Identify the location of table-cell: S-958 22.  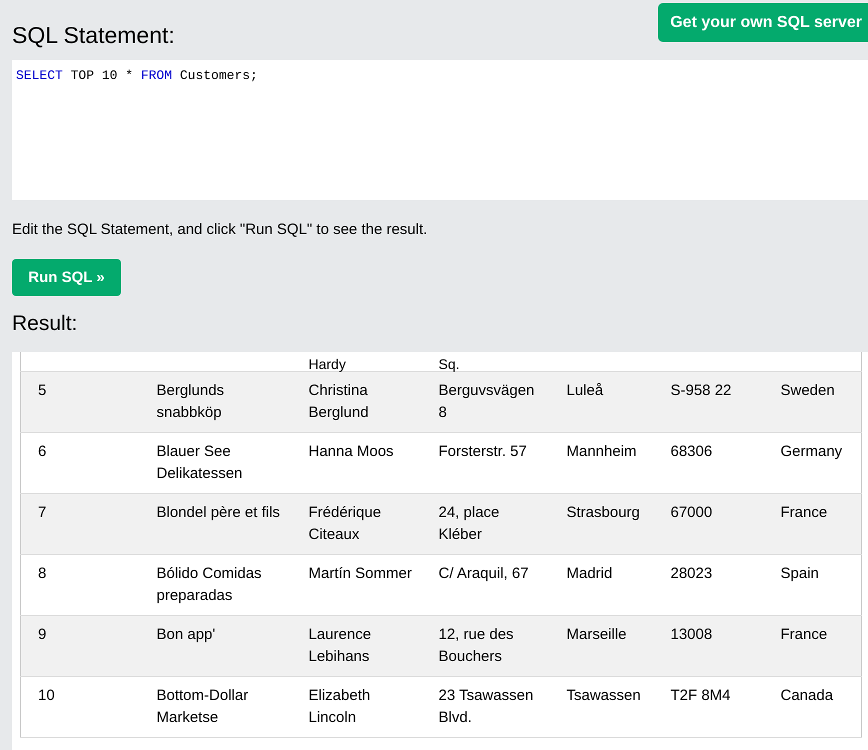
(701, 390).